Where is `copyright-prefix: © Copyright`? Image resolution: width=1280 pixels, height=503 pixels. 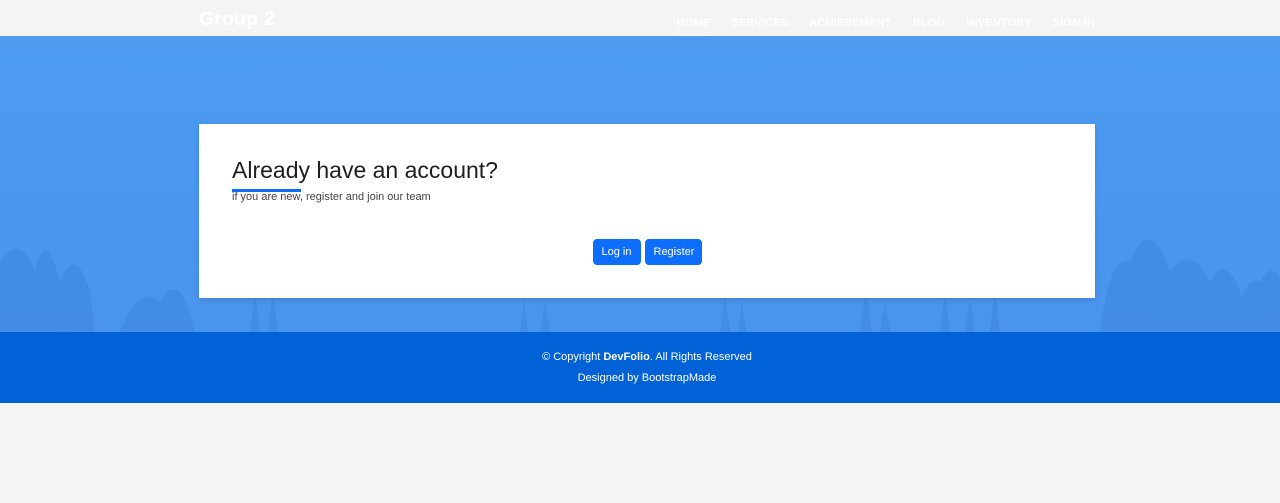
copyright-prefix: © Copyright is located at coordinates (573, 357).